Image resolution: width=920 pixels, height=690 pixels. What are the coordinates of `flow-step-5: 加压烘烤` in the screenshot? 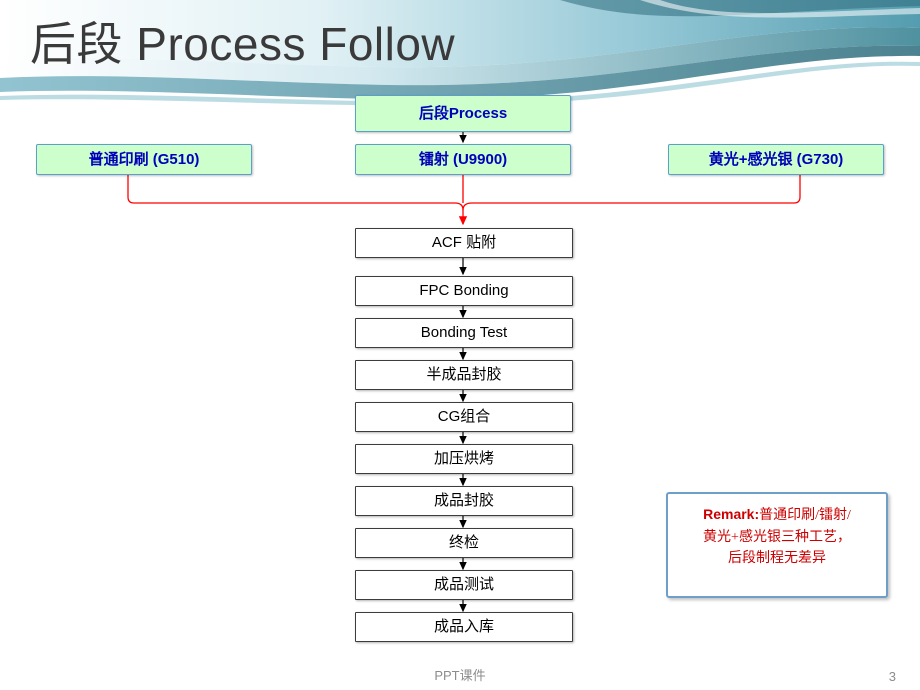 It's located at (464, 459).